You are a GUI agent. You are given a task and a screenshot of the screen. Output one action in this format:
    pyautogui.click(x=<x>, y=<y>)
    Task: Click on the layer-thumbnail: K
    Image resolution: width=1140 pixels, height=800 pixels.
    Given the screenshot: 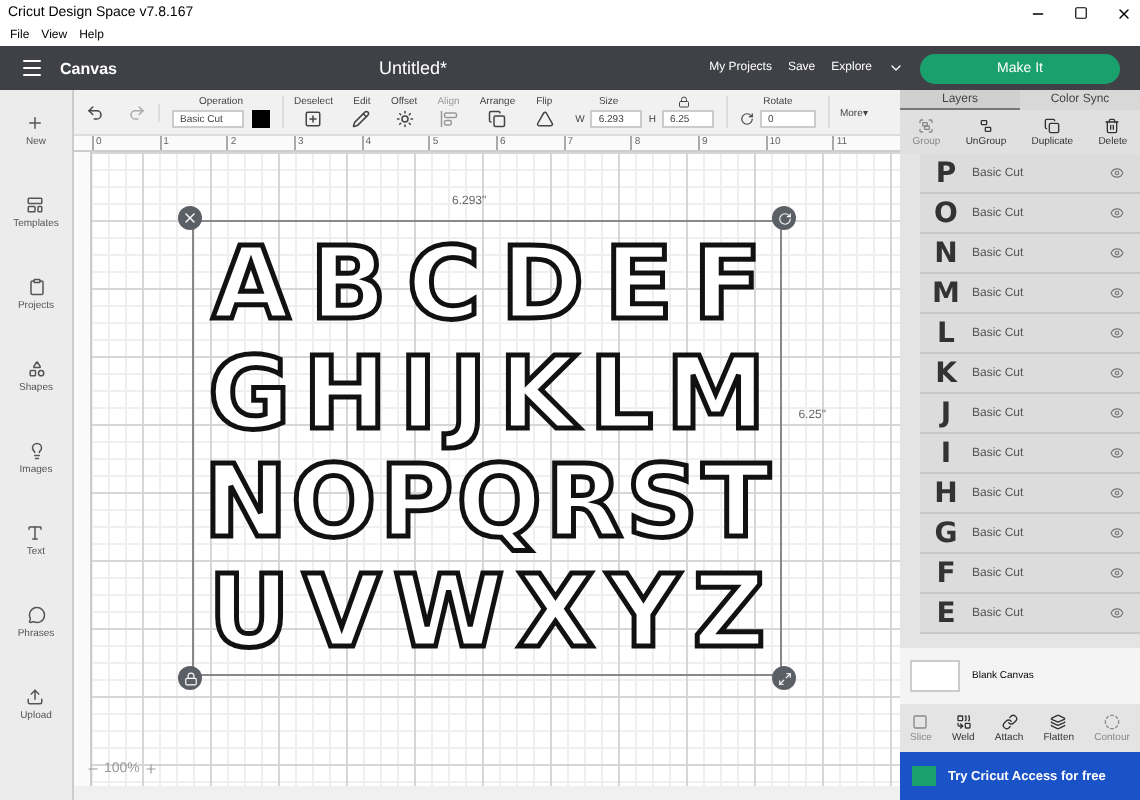 What is the action you would take?
    pyautogui.click(x=946, y=373)
    